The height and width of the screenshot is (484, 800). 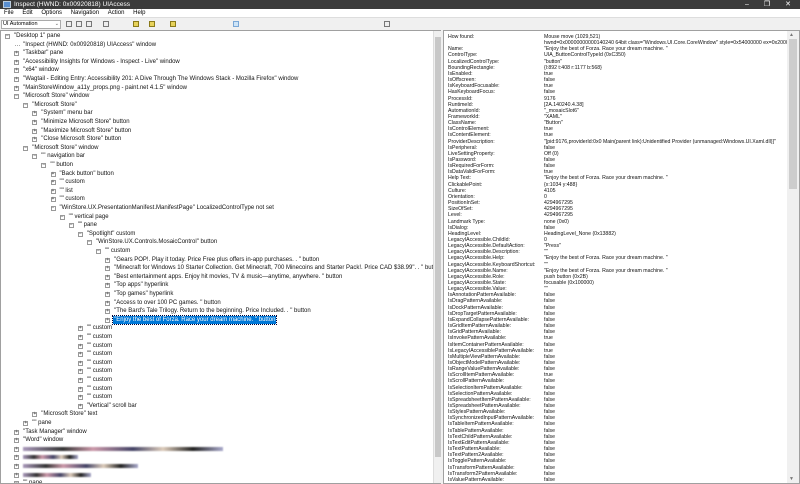 What do you see at coordinates (173, 24) in the screenshot?
I see `focus-icon` at bounding box center [173, 24].